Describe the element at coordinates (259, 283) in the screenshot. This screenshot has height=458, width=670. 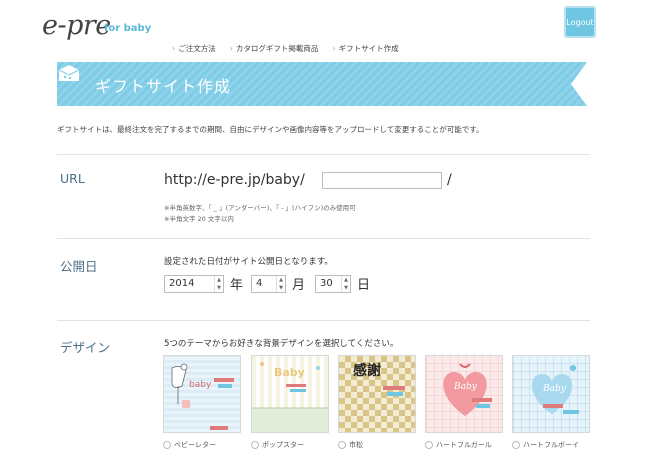
I see `month-value: 4` at that location.